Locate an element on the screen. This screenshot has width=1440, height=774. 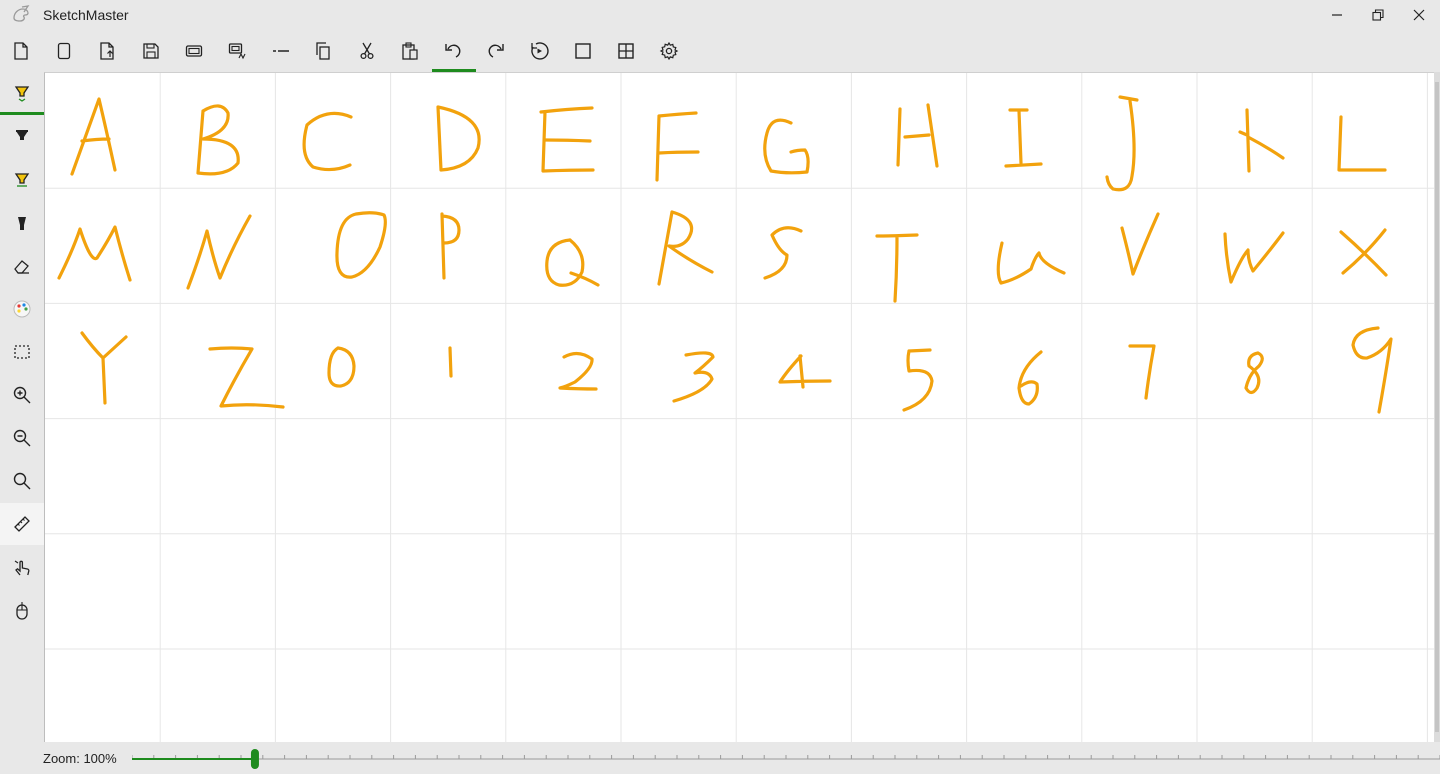
pen-button is located at coordinates (22, 136).